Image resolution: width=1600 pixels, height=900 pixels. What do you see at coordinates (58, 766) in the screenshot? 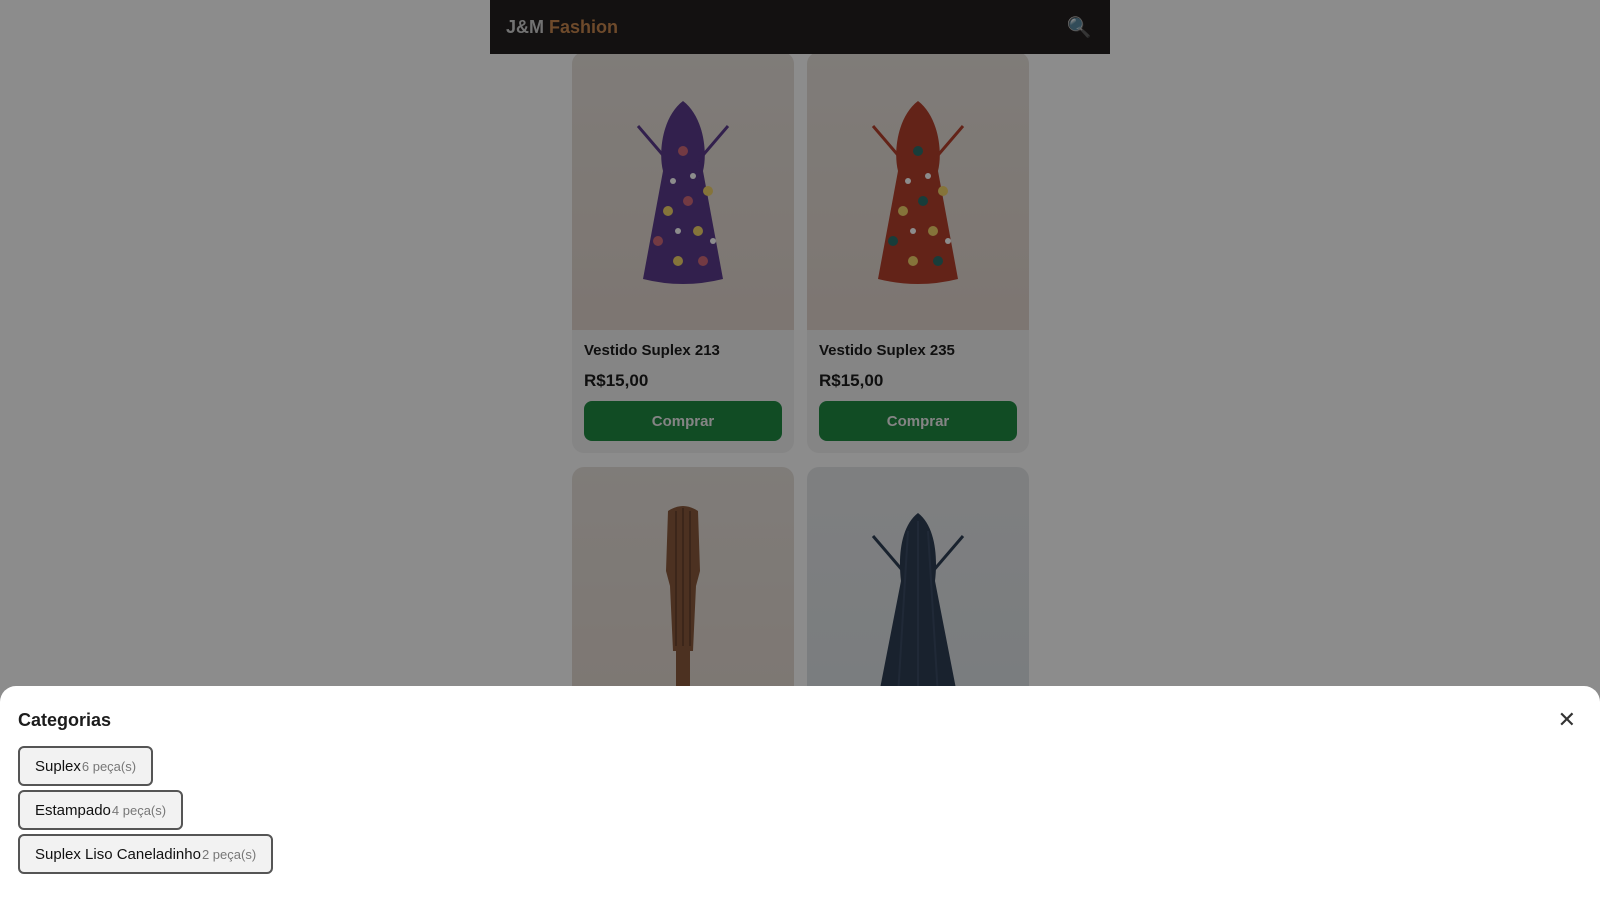
I see `category-name: Suplex` at bounding box center [58, 766].